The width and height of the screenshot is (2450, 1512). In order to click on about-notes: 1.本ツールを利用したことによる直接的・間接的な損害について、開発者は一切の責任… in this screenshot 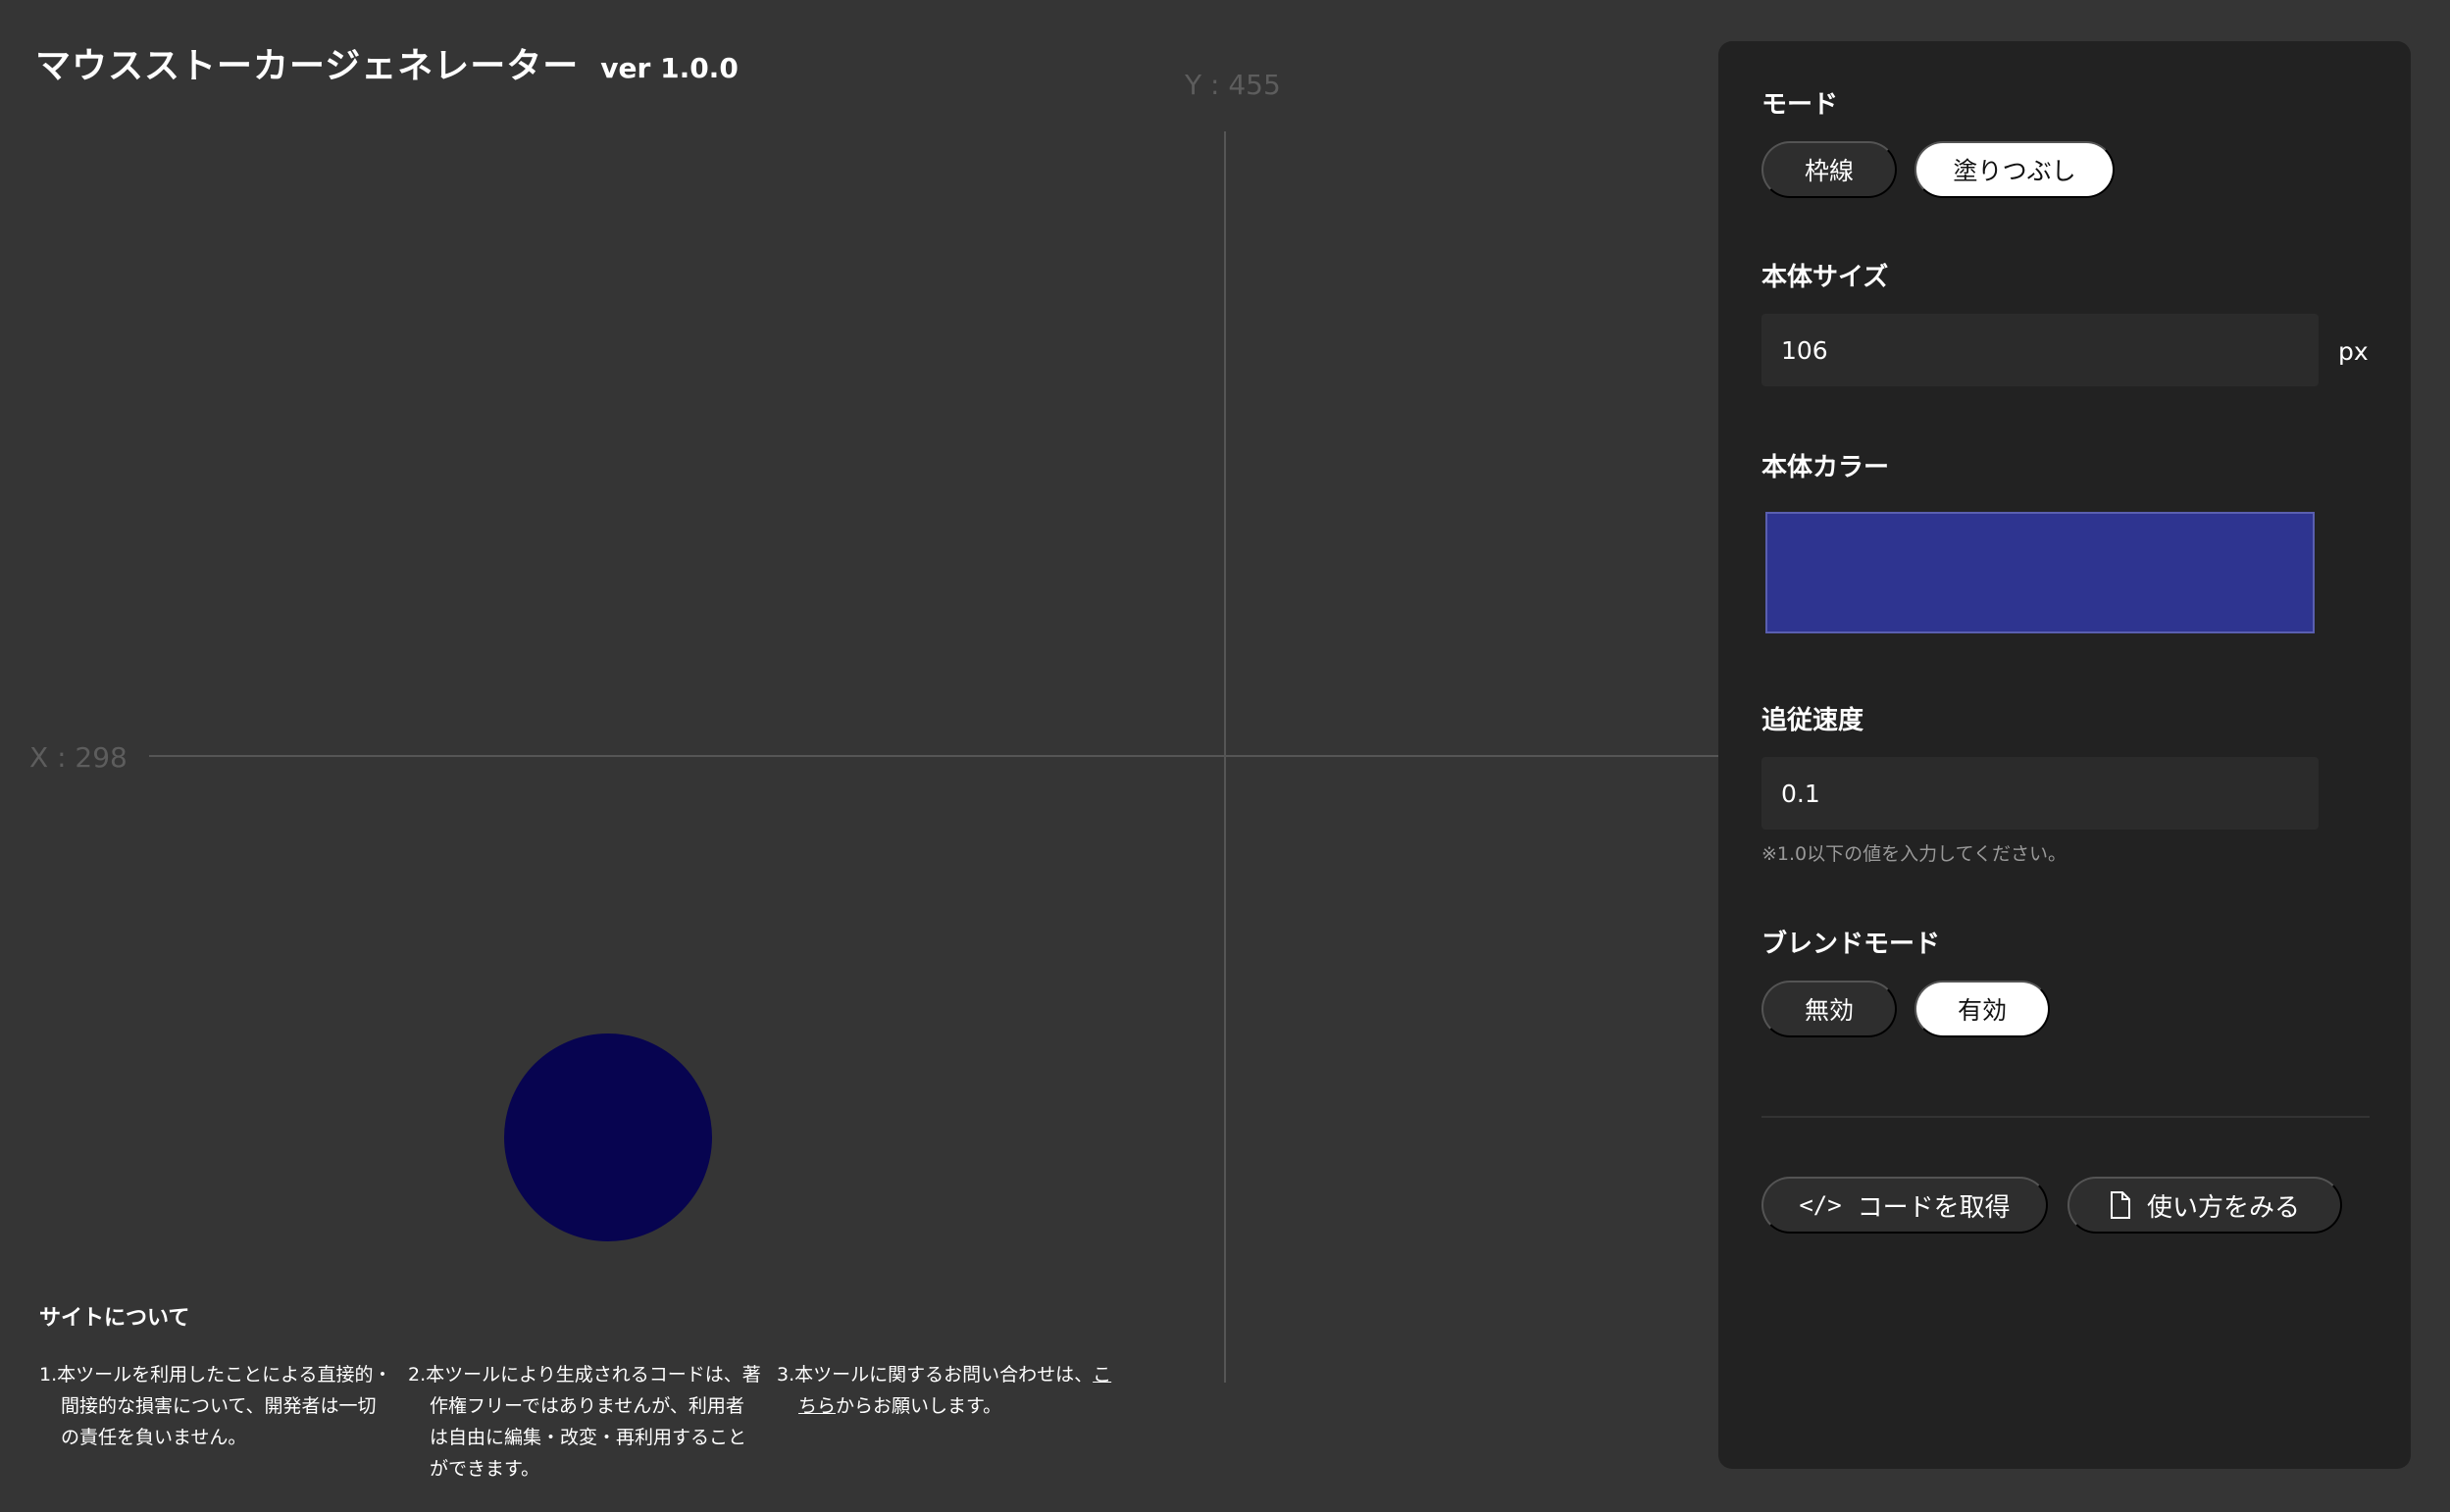, I will do `click(584, 1422)`.